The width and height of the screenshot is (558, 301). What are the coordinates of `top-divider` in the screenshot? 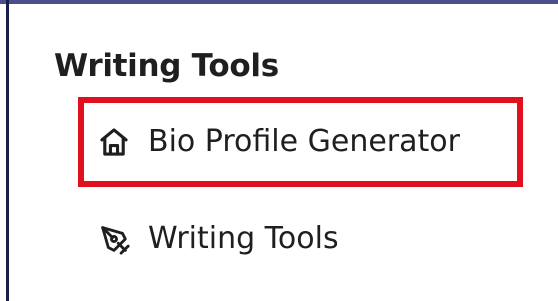 It's located at (279, 2).